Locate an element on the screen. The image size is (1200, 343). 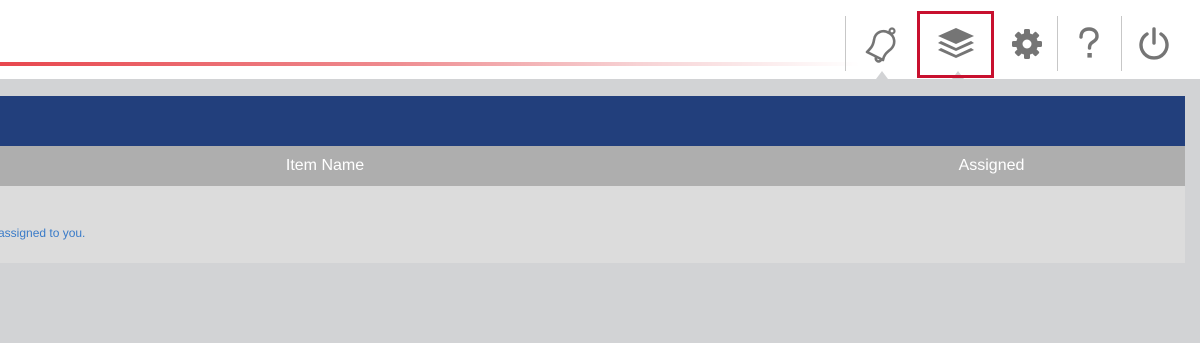
empty-message: assigned to you. is located at coordinates (43, 233).